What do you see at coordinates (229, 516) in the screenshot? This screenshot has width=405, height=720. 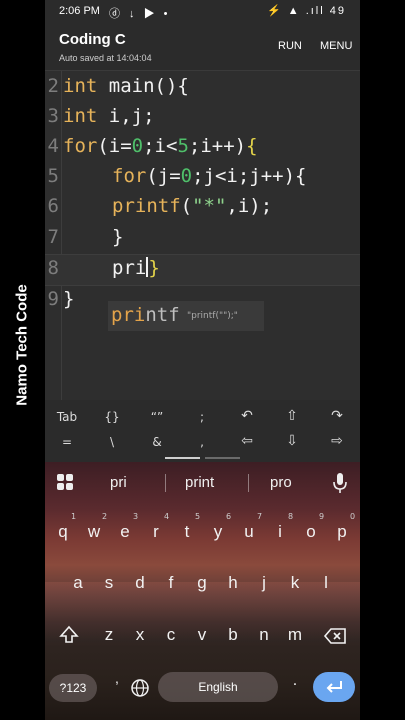 I see `key-hint: 6` at bounding box center [229, 516].